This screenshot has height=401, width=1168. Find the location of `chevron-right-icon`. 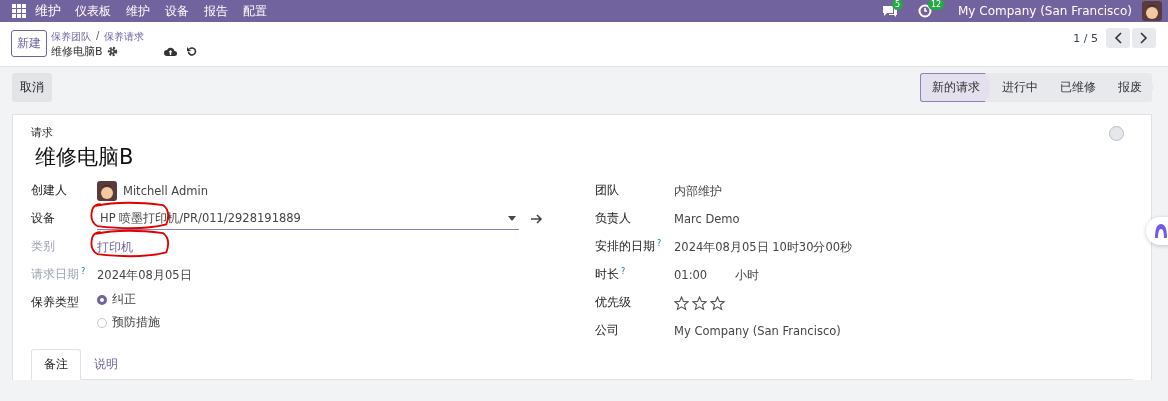

chevron-right-icon is located at coordinates (1144, 38).